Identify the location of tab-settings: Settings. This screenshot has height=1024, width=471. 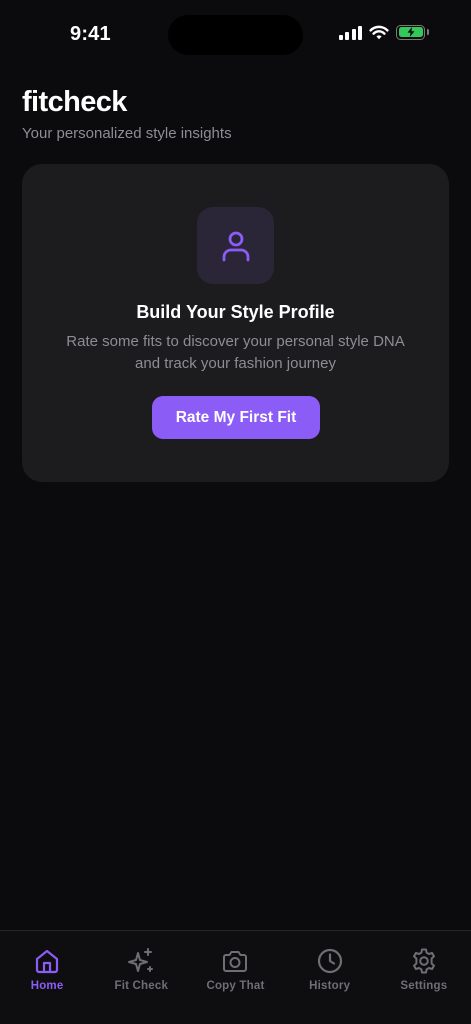
(424, 977).